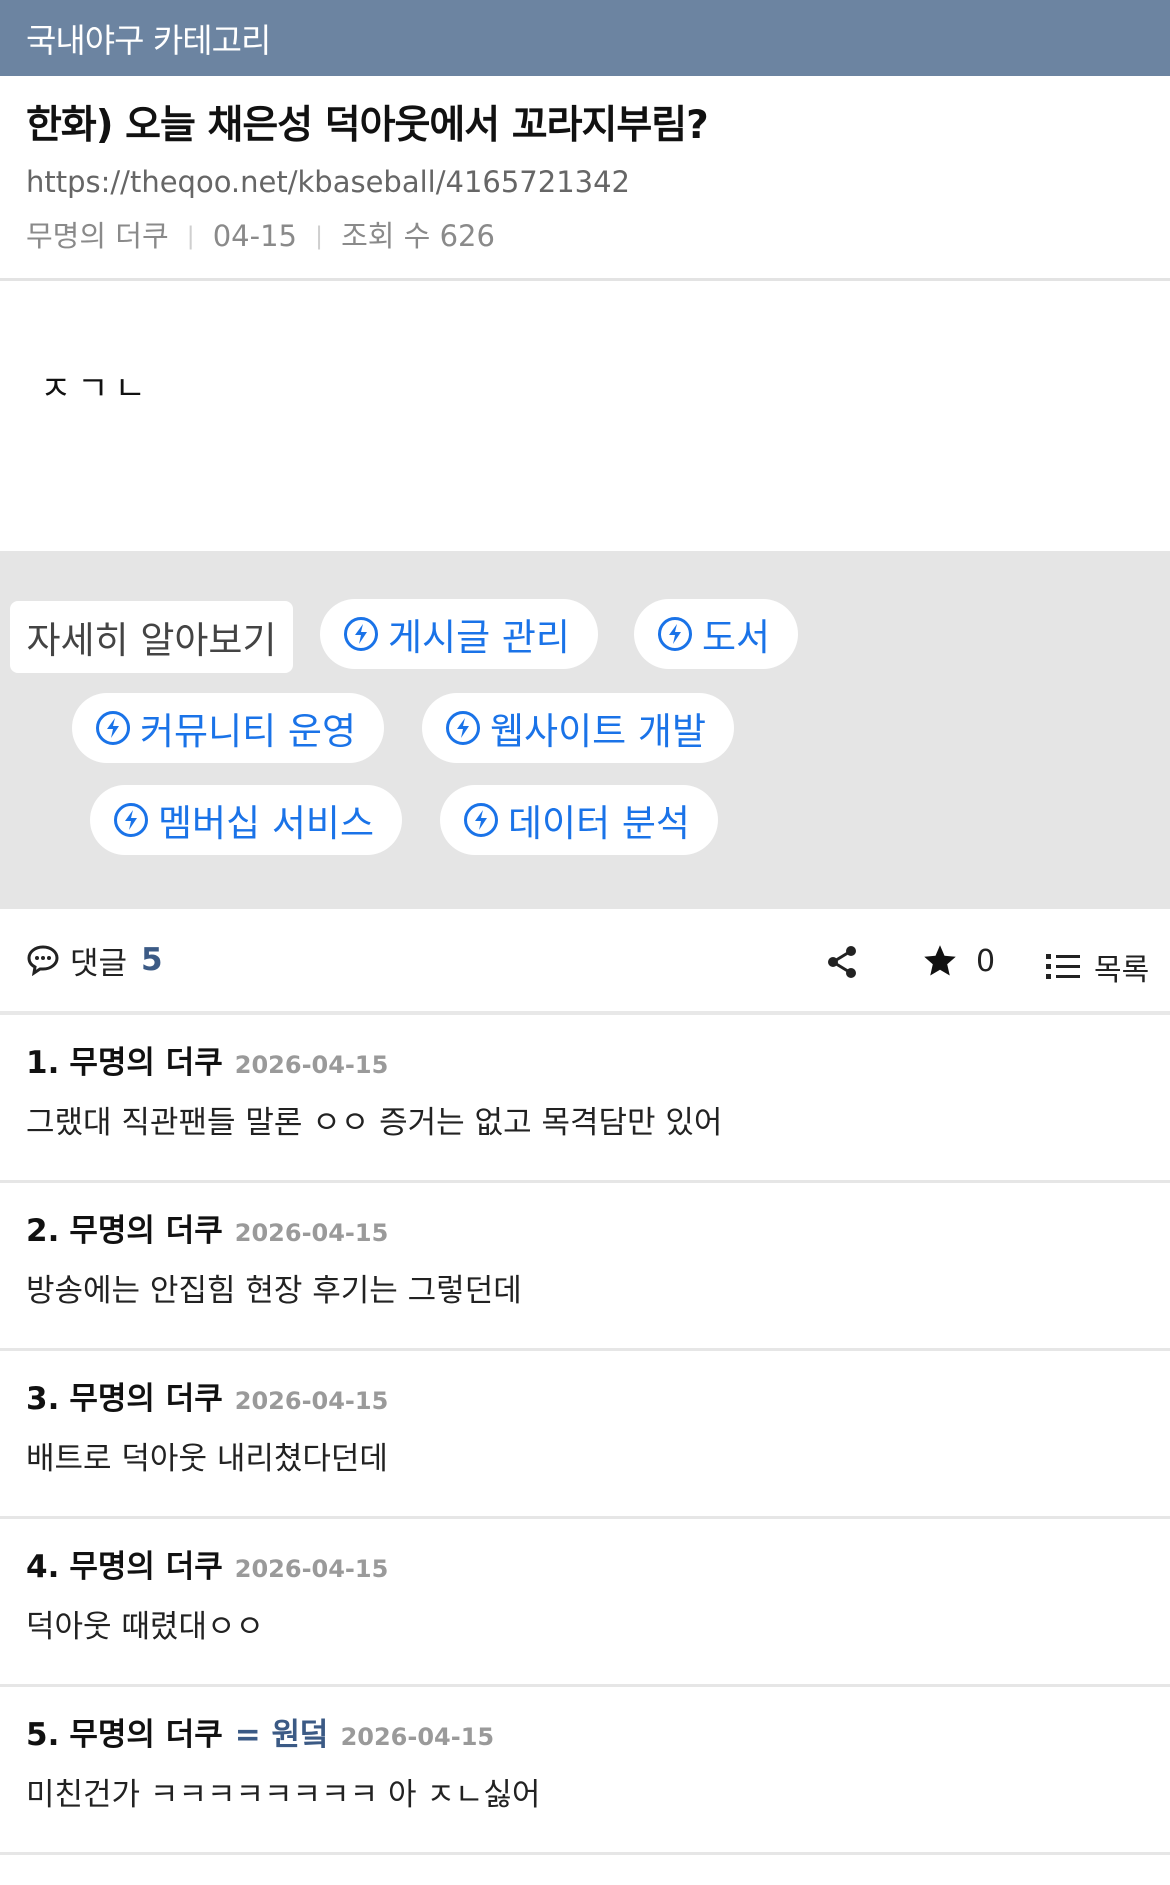 This screenshot has width=1170, height=1885. Describe the element at coordinates (842, 962) in the screenshot. I see `share-icon` at that location.